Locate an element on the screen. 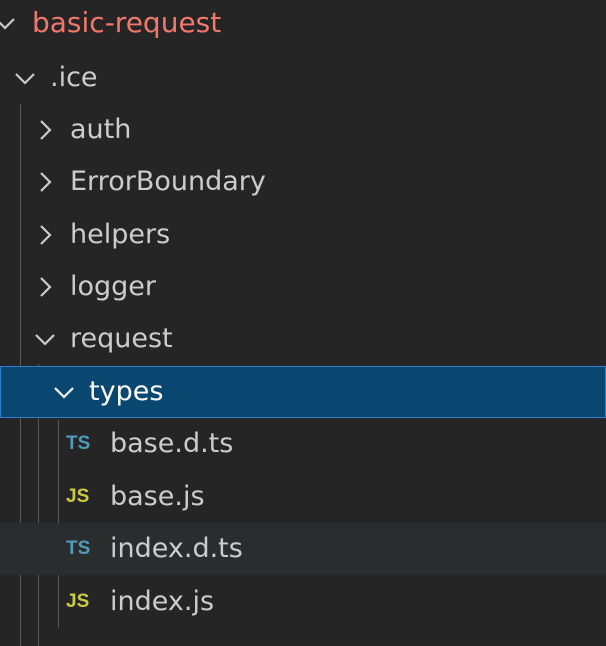  tree-item-label: base.d.ts is located at coordinates (172, 443).